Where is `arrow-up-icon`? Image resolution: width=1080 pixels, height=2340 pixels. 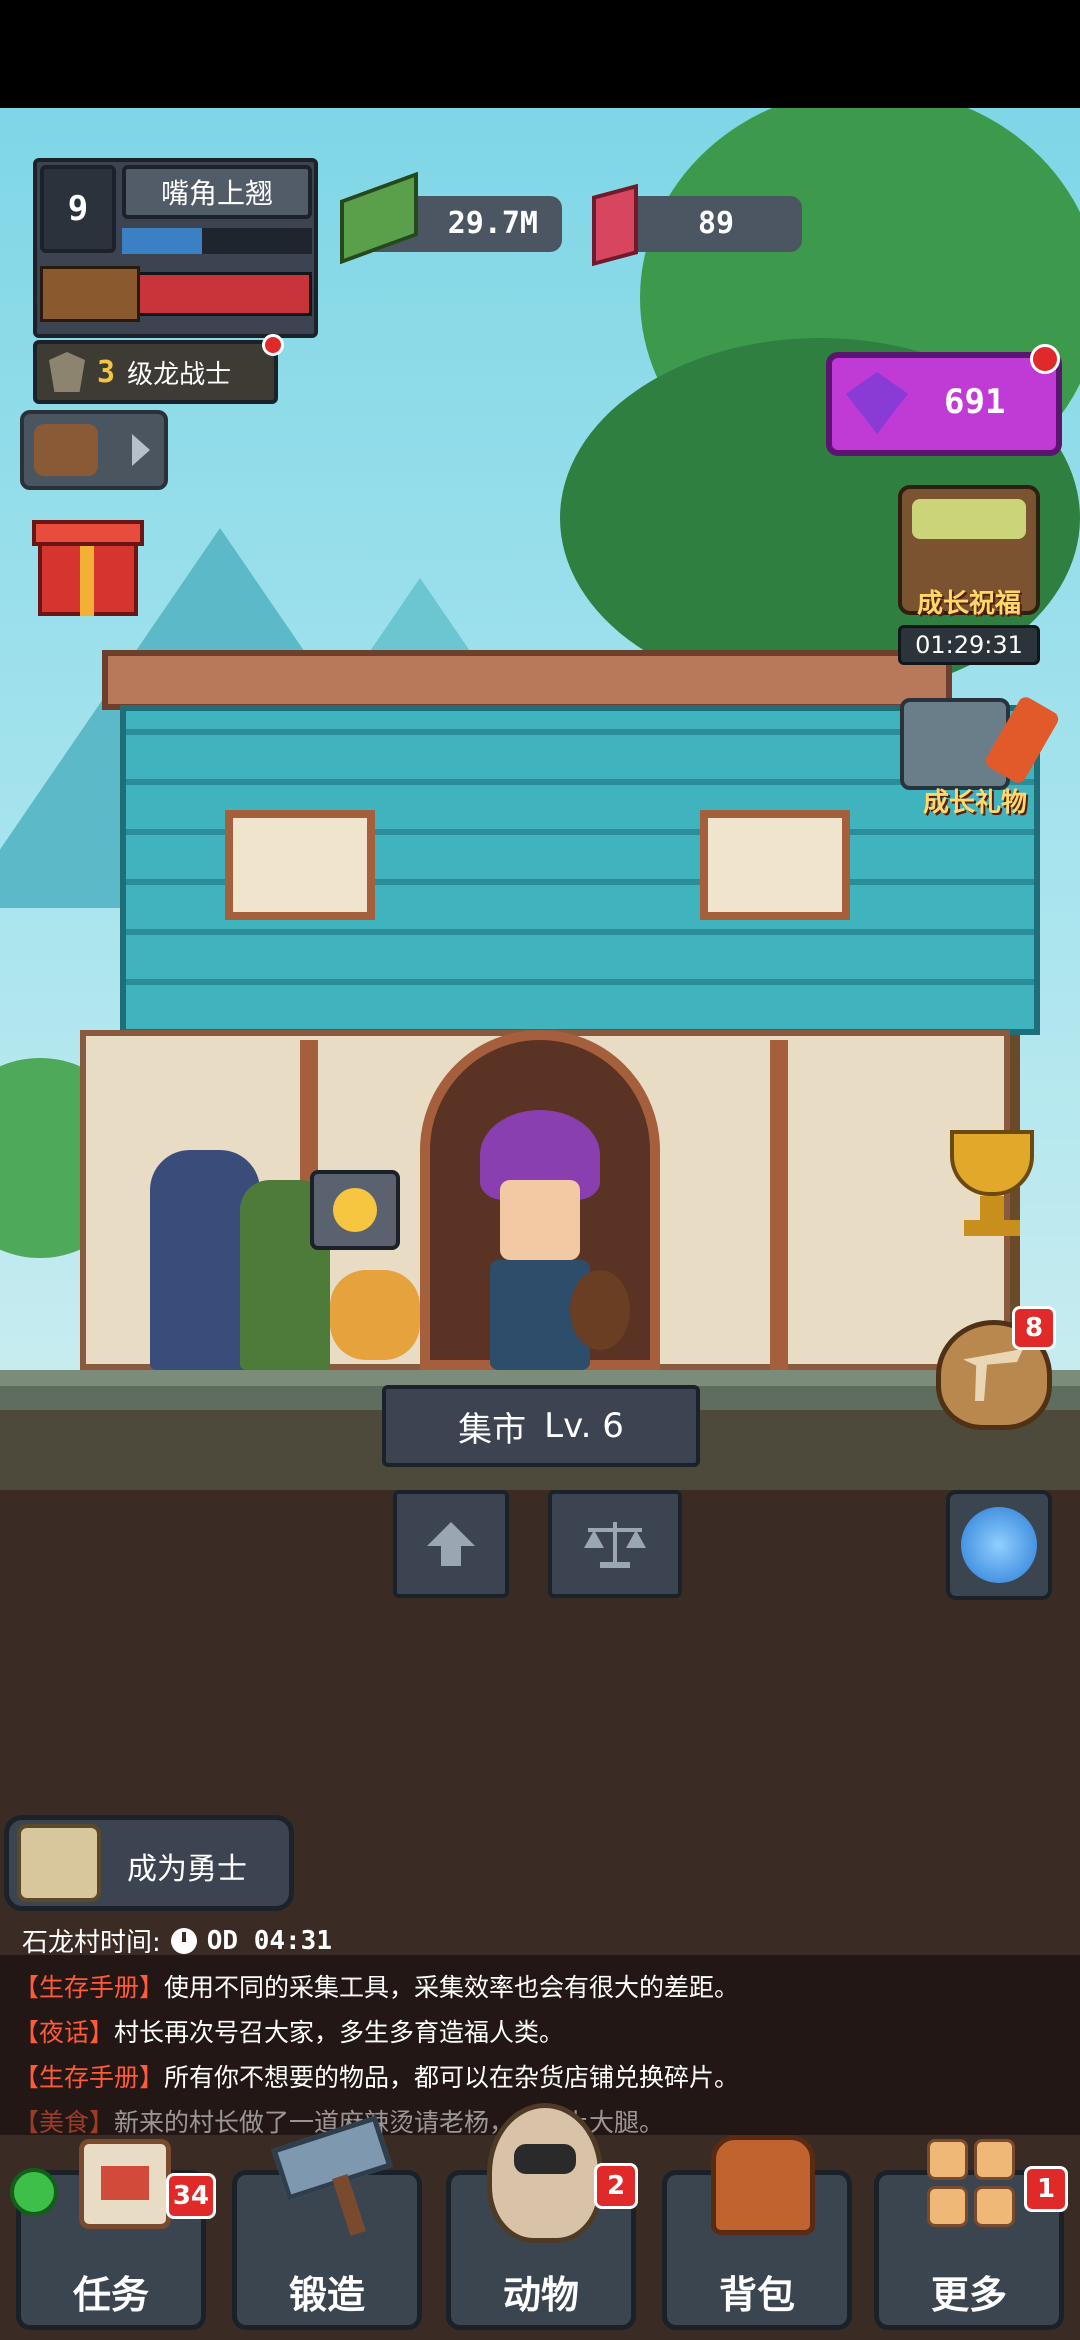
arrow-up-icon is located at coordinates (451, 1544).